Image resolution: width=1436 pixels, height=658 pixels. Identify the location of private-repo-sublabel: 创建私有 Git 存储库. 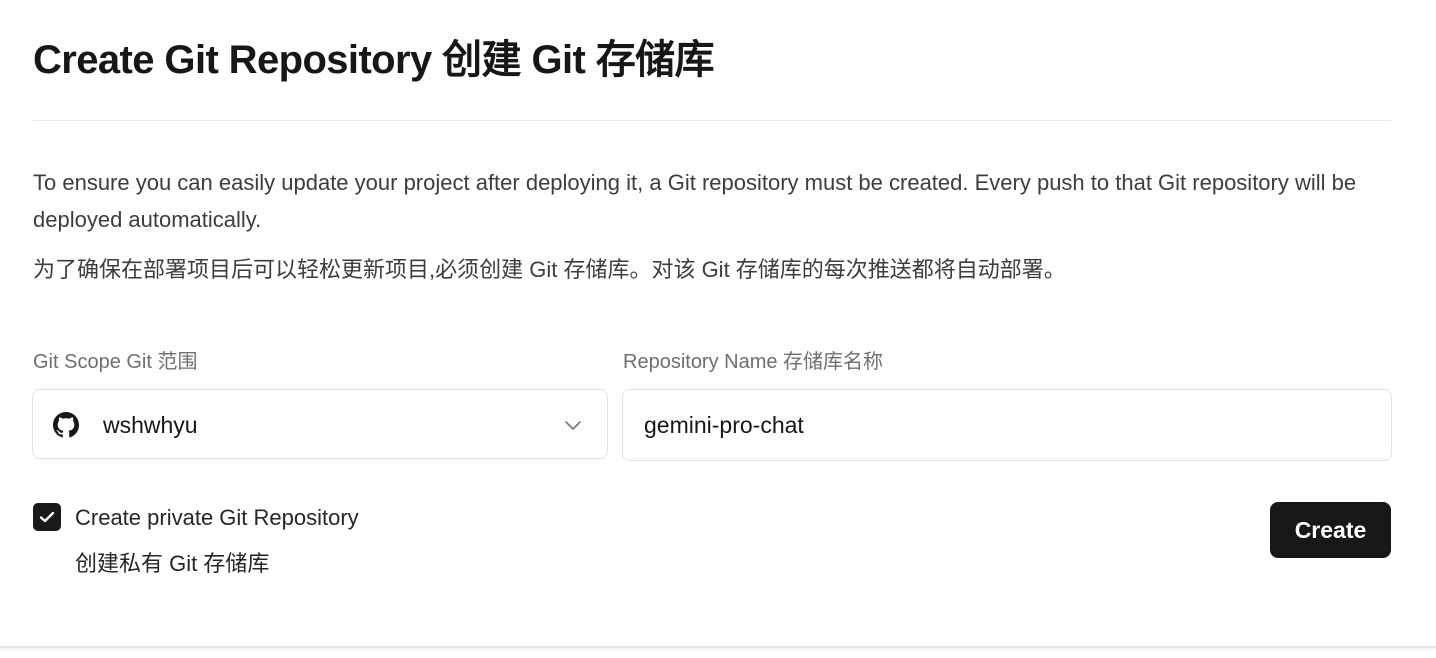
(172, 563).